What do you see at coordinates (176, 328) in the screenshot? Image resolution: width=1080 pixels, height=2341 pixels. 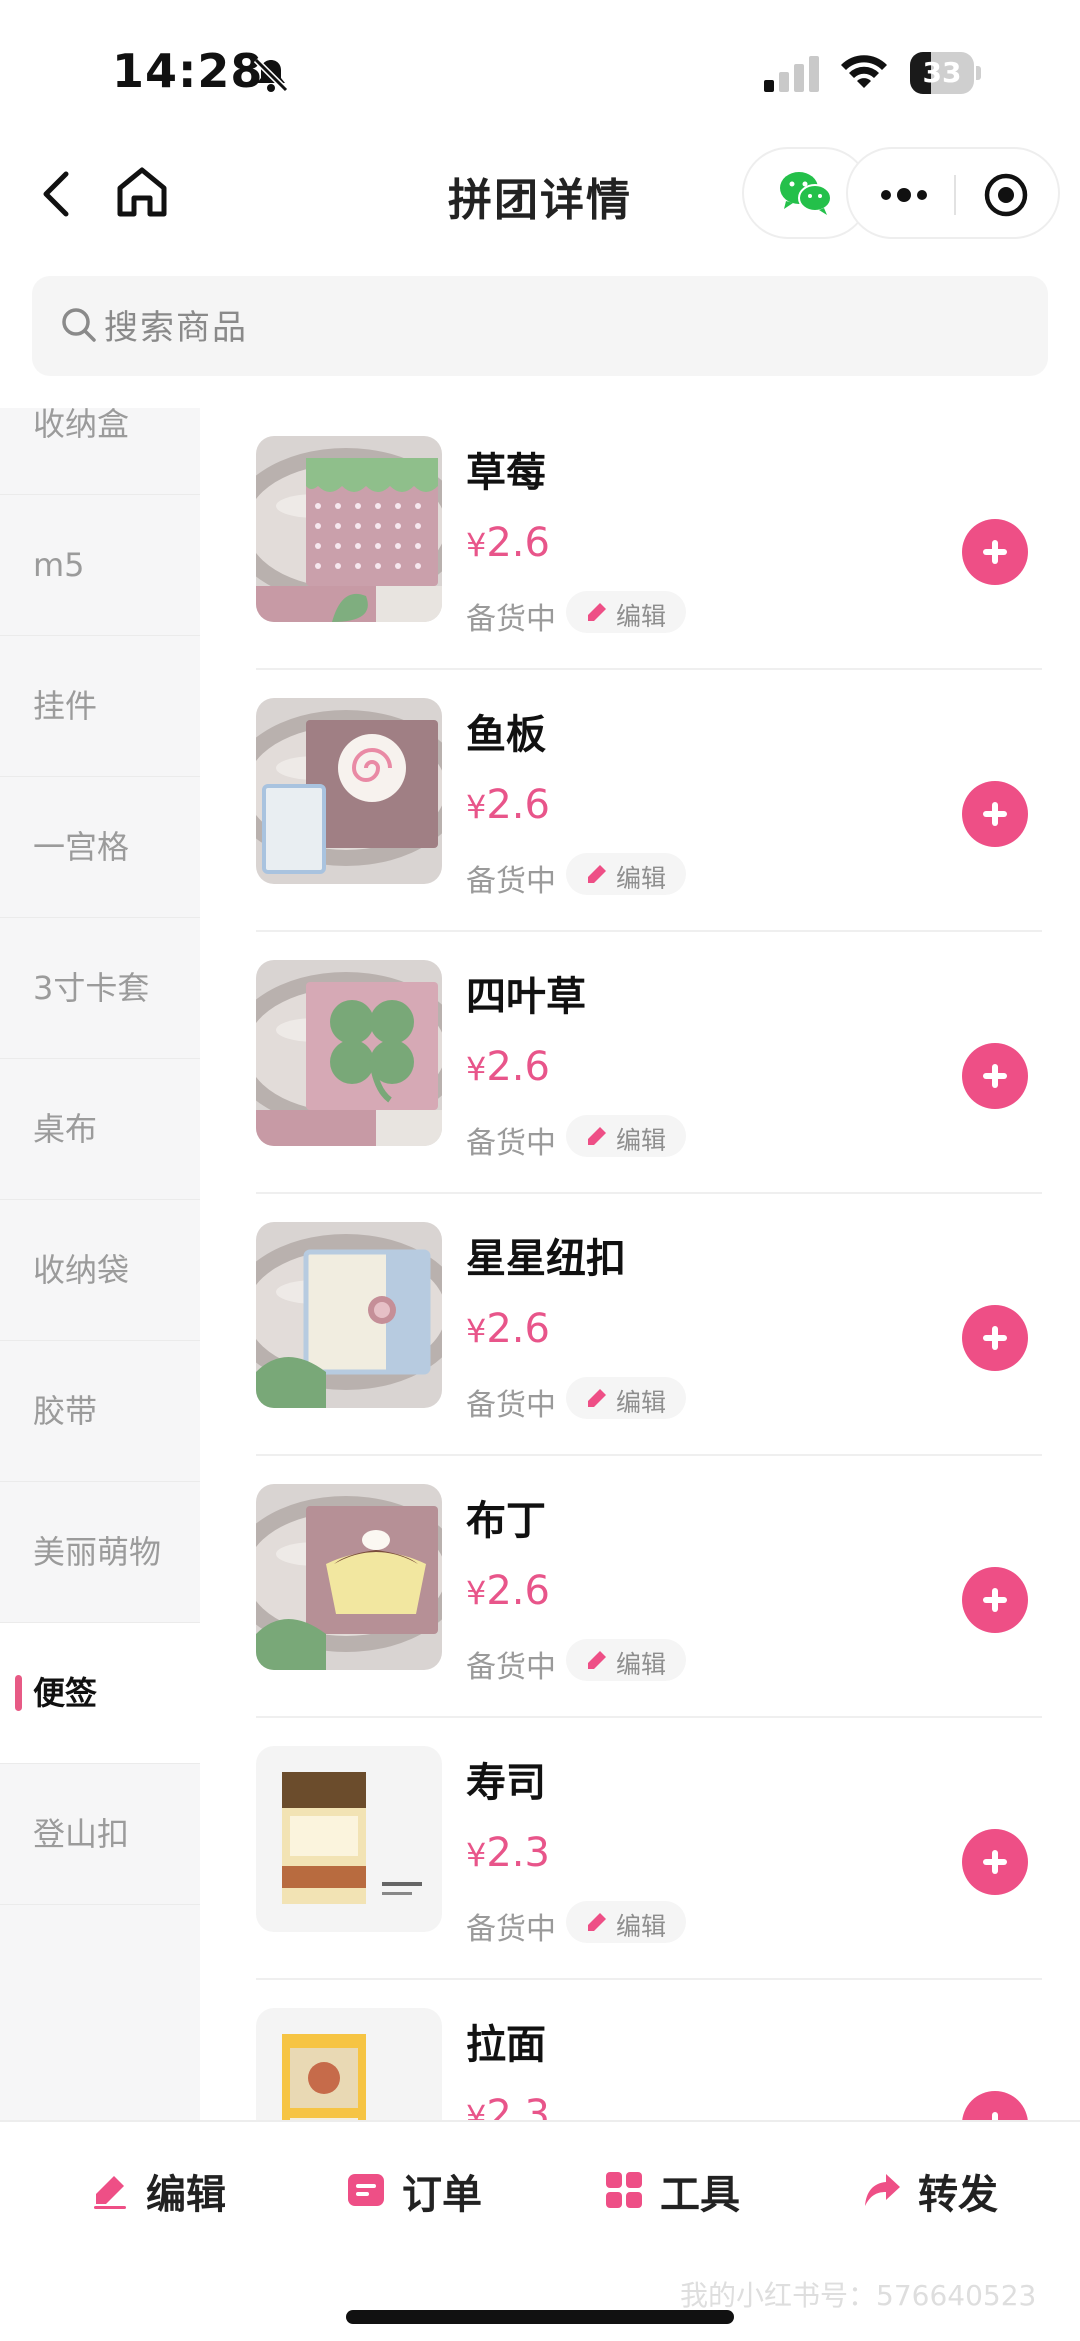 I see `search-placeholder: 搜索商品` at bounding box center [176, 328].